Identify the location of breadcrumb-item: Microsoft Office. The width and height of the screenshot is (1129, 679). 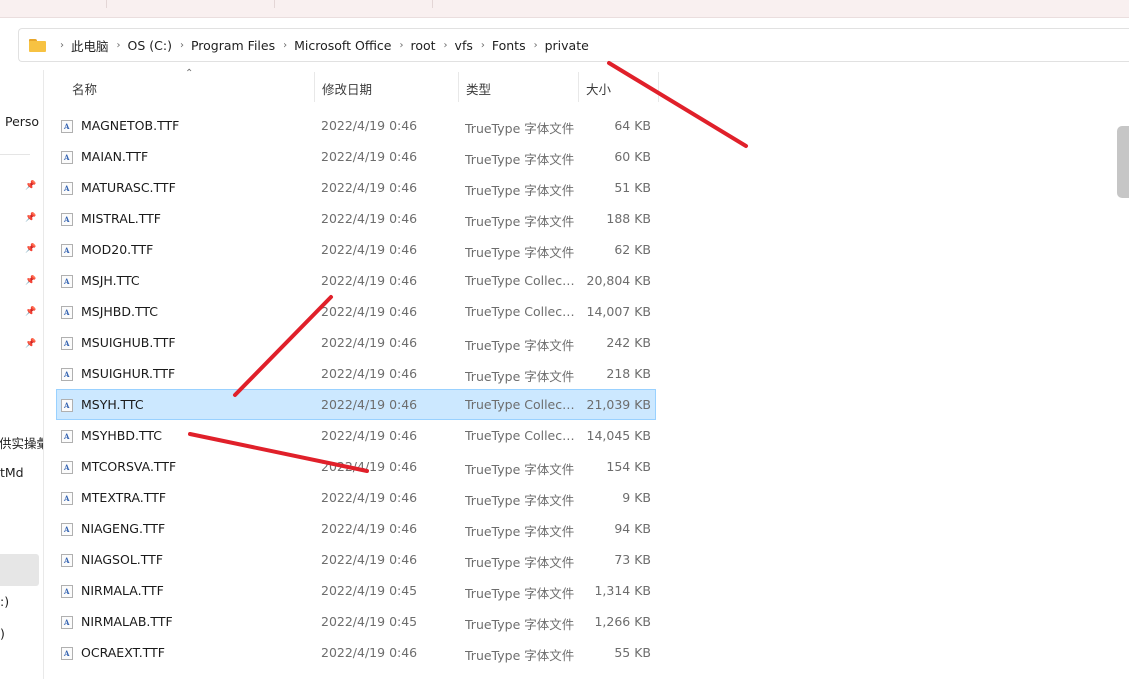
(342, 45).